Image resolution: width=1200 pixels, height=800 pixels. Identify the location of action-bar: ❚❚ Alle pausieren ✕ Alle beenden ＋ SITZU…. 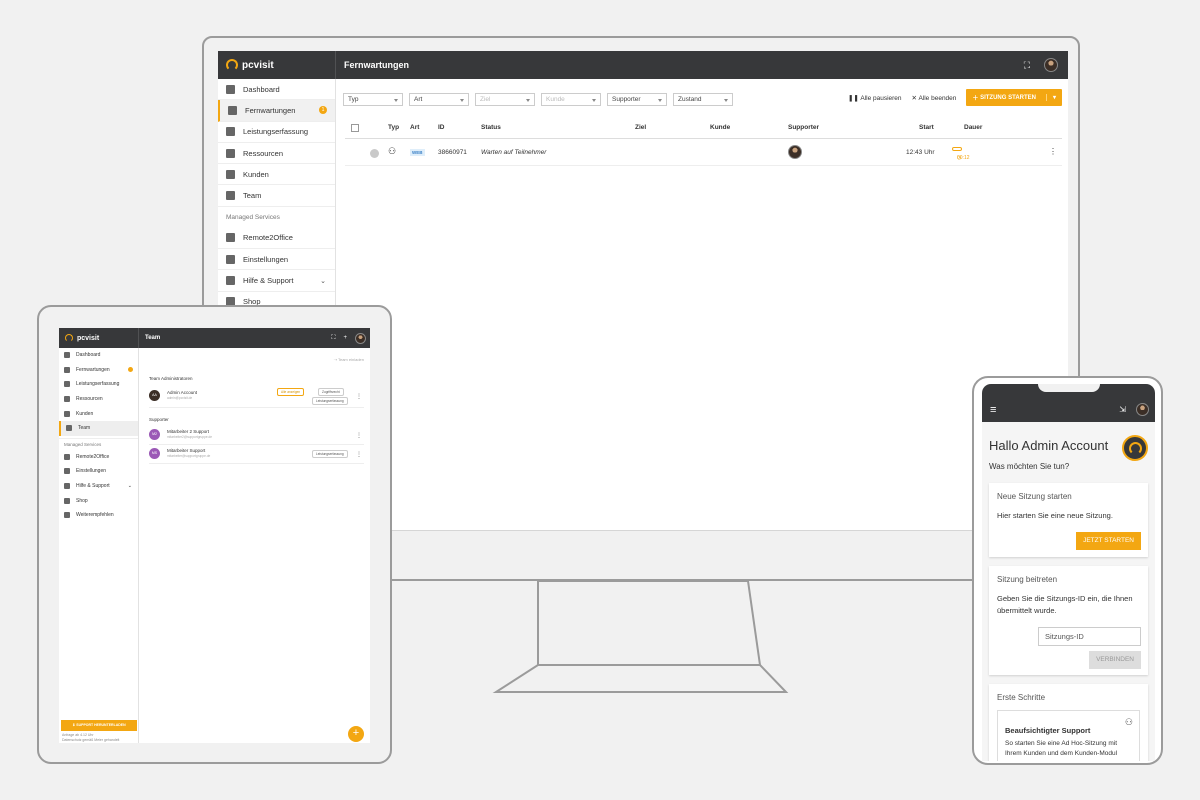
(955, 97).